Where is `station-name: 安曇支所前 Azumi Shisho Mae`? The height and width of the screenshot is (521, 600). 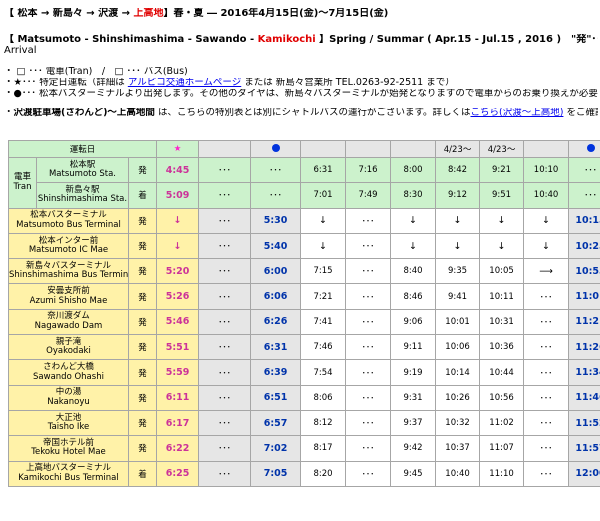
station-name: 安曇支所前 Azumi Shisho Mae is located at coordinates (68, 296).